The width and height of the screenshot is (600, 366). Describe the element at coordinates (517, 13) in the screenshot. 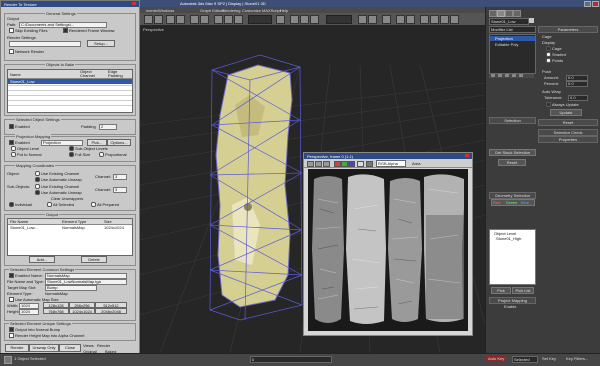

I see `motion-tab-icon` at that location.